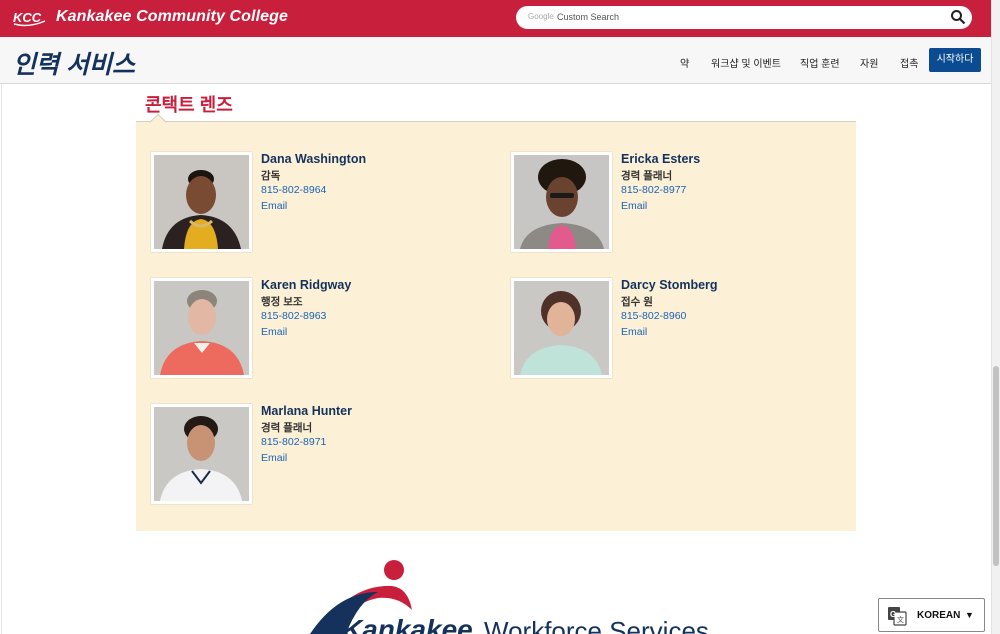 The width and height of the screenshot is (1000, 634). What do you see at coordinates (407, 624) in the screenshot?
I see `logo-text-bold: Kankakee` at bounding box center [407, 624].